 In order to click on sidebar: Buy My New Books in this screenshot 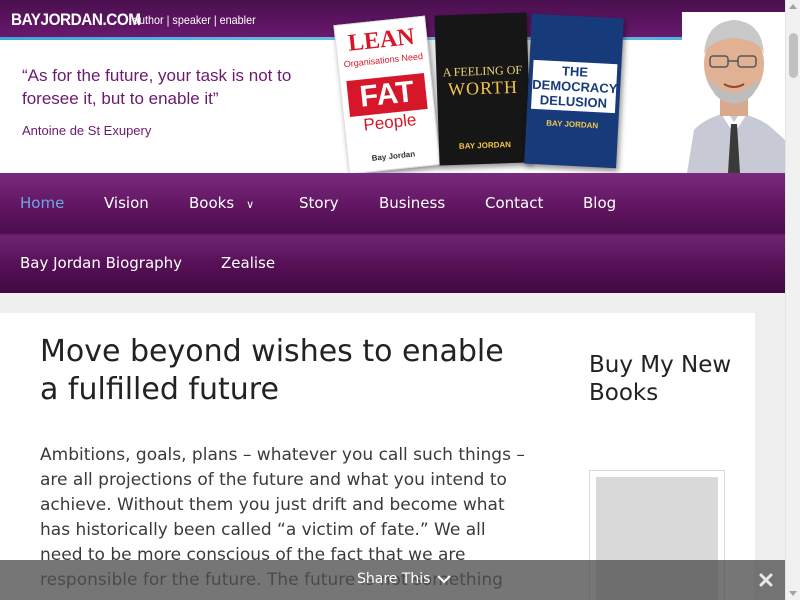, I will do `click(660, 456)`.